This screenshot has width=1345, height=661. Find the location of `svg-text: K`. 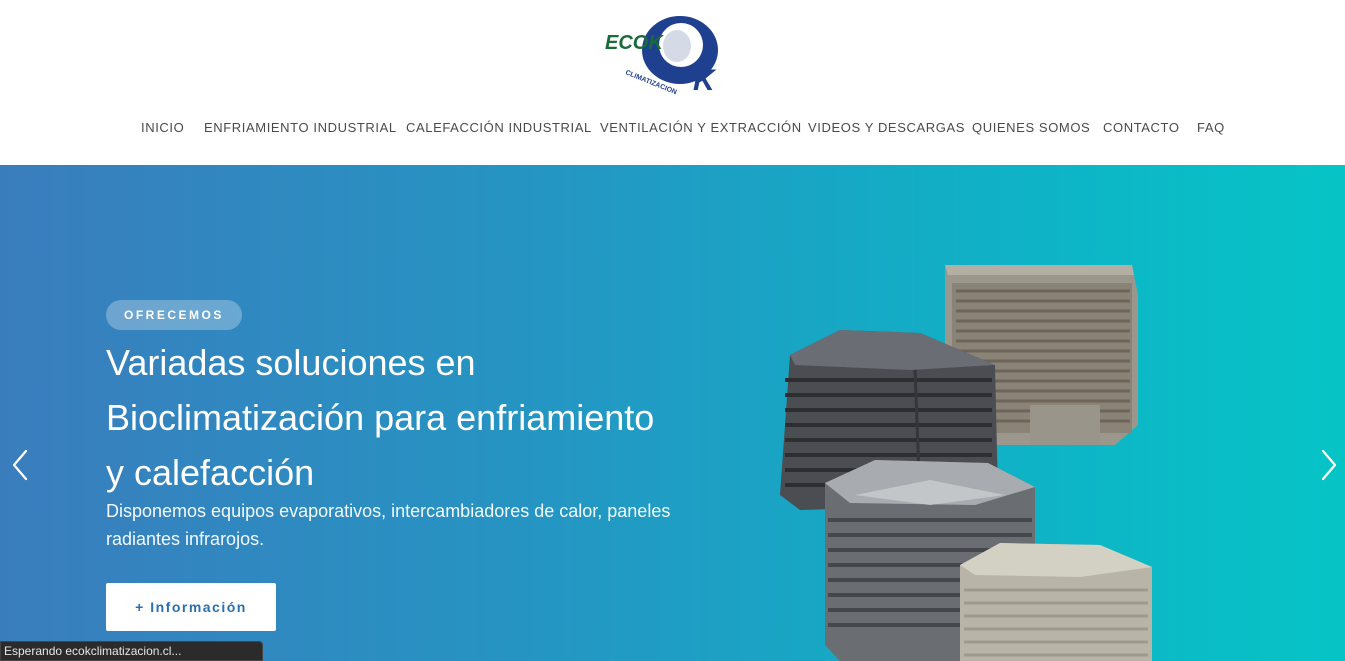

svg-text: K is located at coordinates (705, 80).